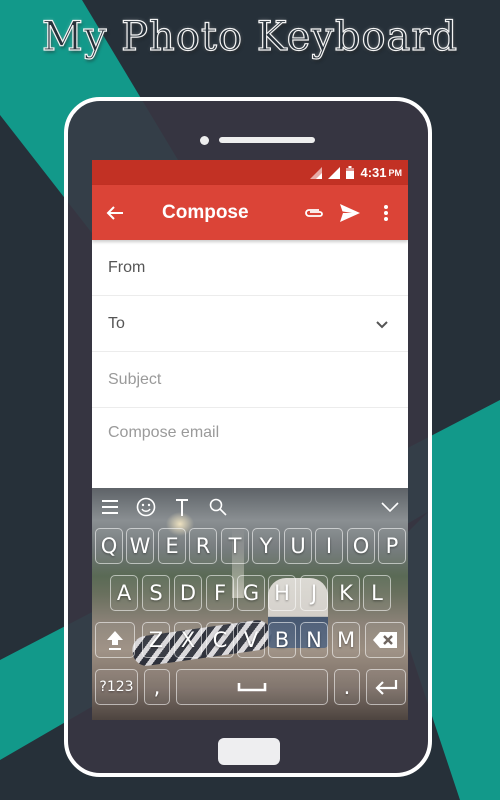 The image size is (500, 800). I want to click on comma-key: ,, so click(157, 687).